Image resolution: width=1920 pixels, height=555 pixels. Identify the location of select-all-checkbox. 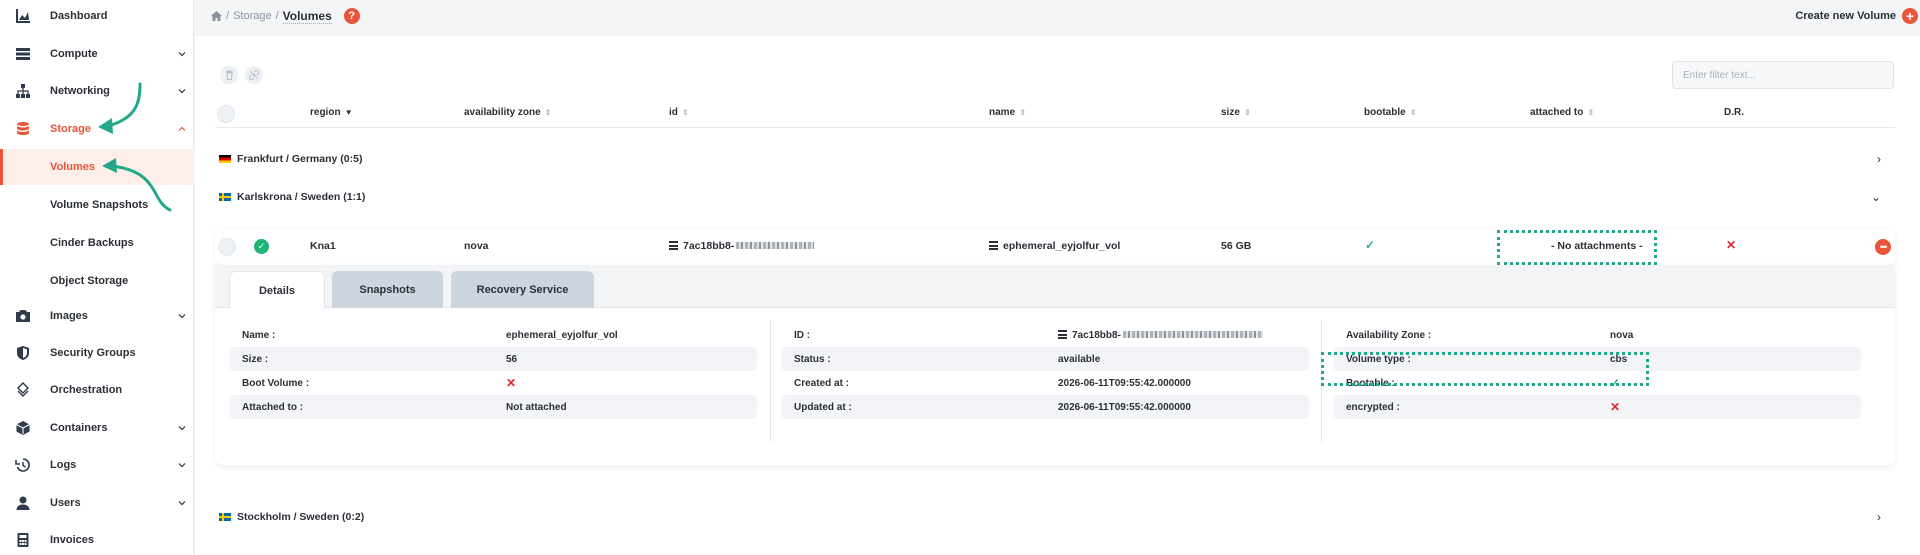
(226, 114).